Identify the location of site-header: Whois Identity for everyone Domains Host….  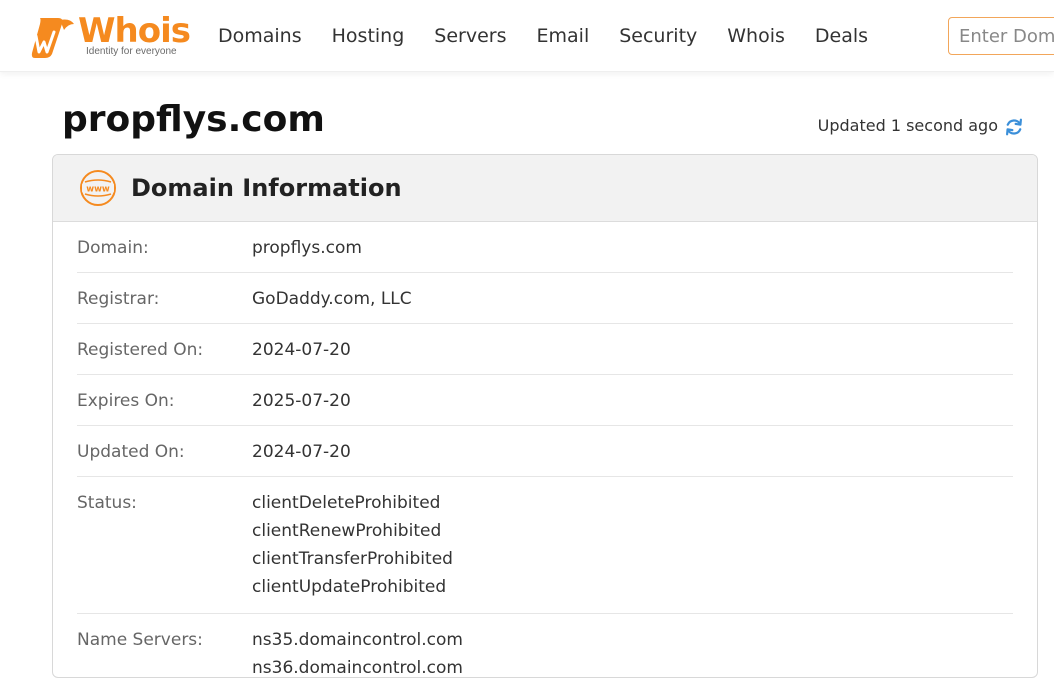
(527, 36).